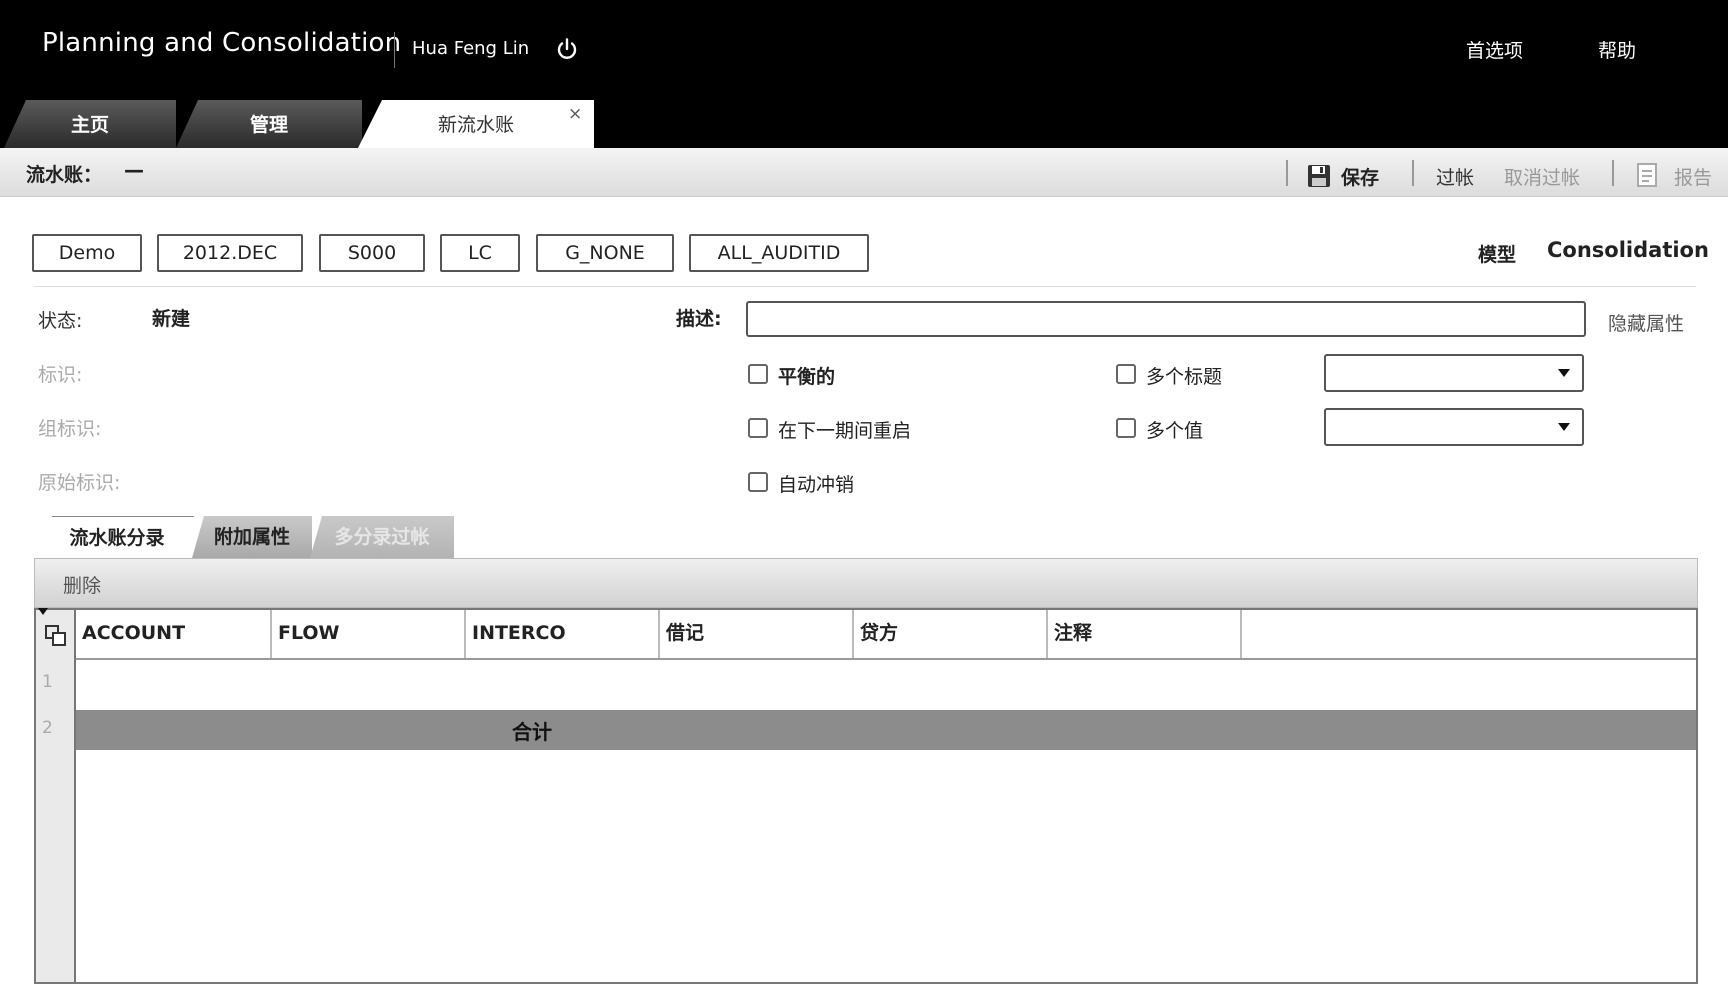 Image resolution: width=1728 pixels, height=1008 pixels. I want to click on model-value: Consolidation, so click(1628, 250).